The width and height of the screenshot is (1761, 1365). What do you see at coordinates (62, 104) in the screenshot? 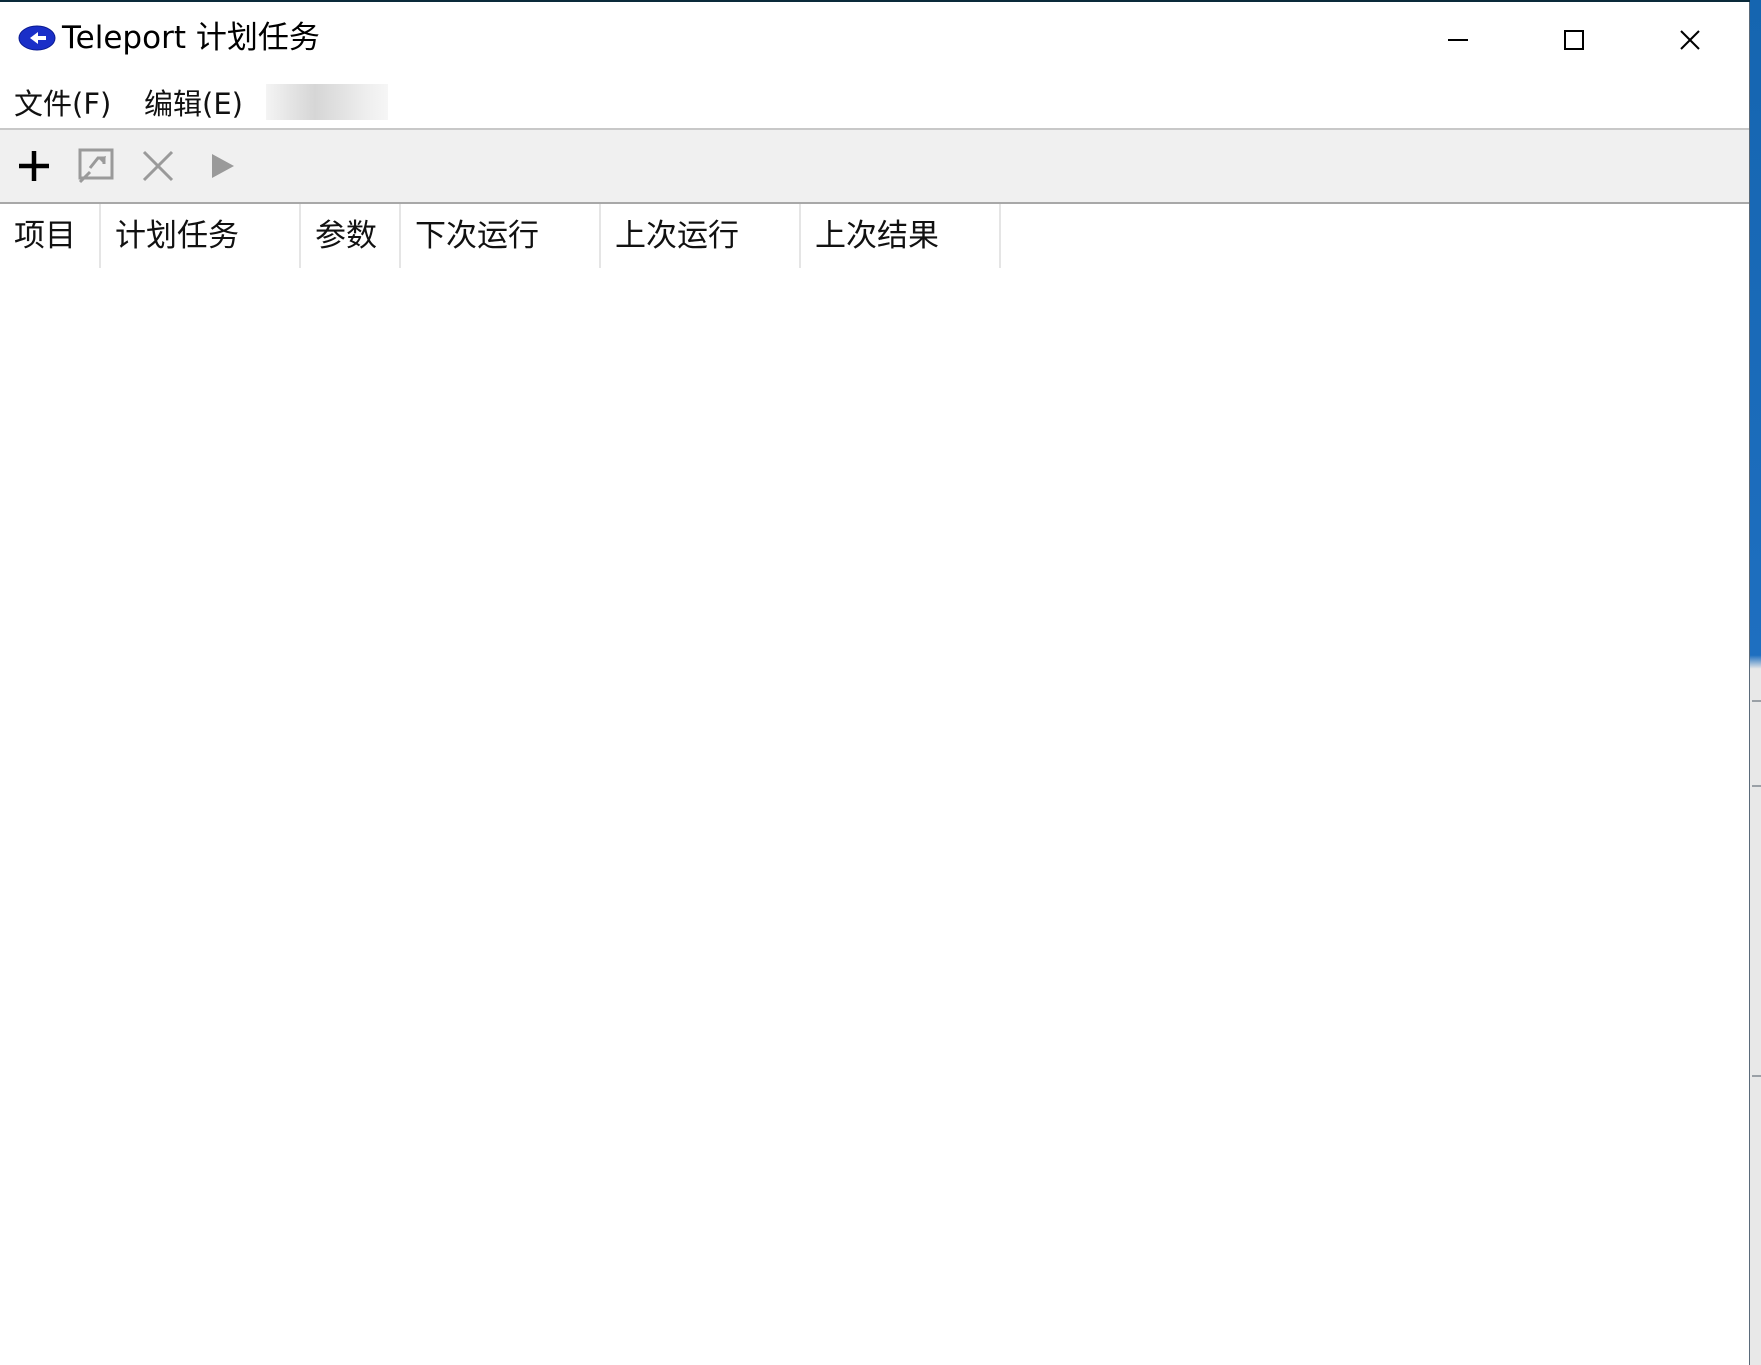
I see `menu-file: 文件(F)` at bounding box center [62, 104].